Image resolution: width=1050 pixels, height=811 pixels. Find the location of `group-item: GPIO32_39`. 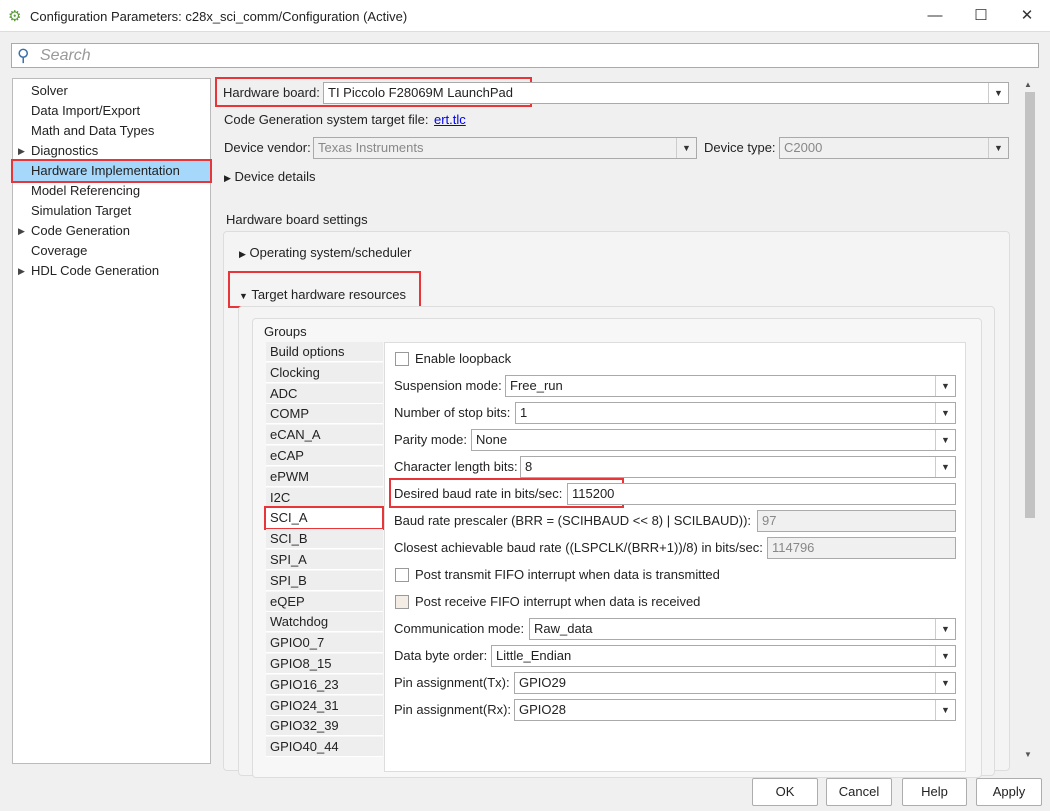

group-item: GPIO32_39 is located at coordinates (324, 726).